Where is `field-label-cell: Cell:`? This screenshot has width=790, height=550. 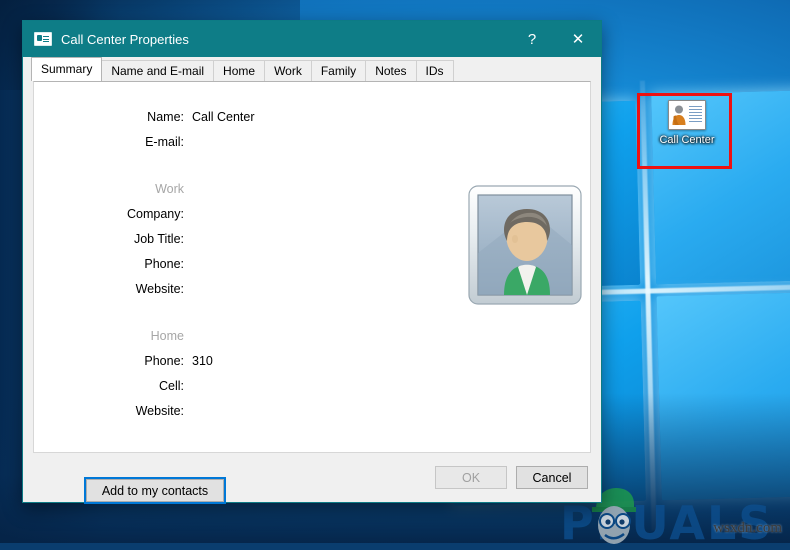
field-label-cell: Cell: is located at coordinates (171, 385).